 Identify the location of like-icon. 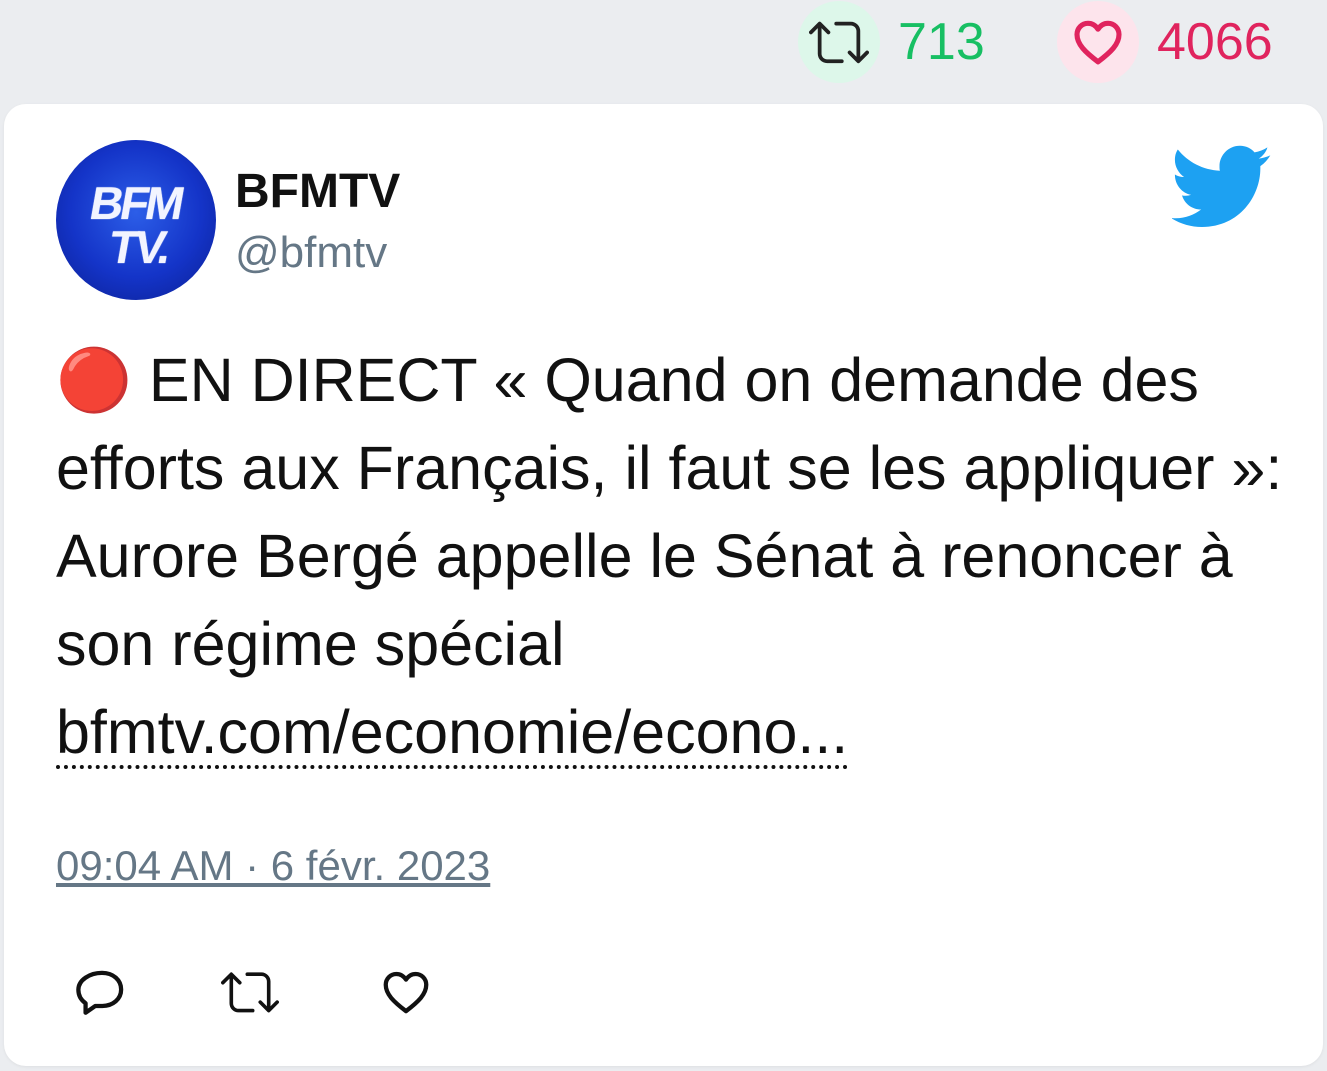
(406, 992).